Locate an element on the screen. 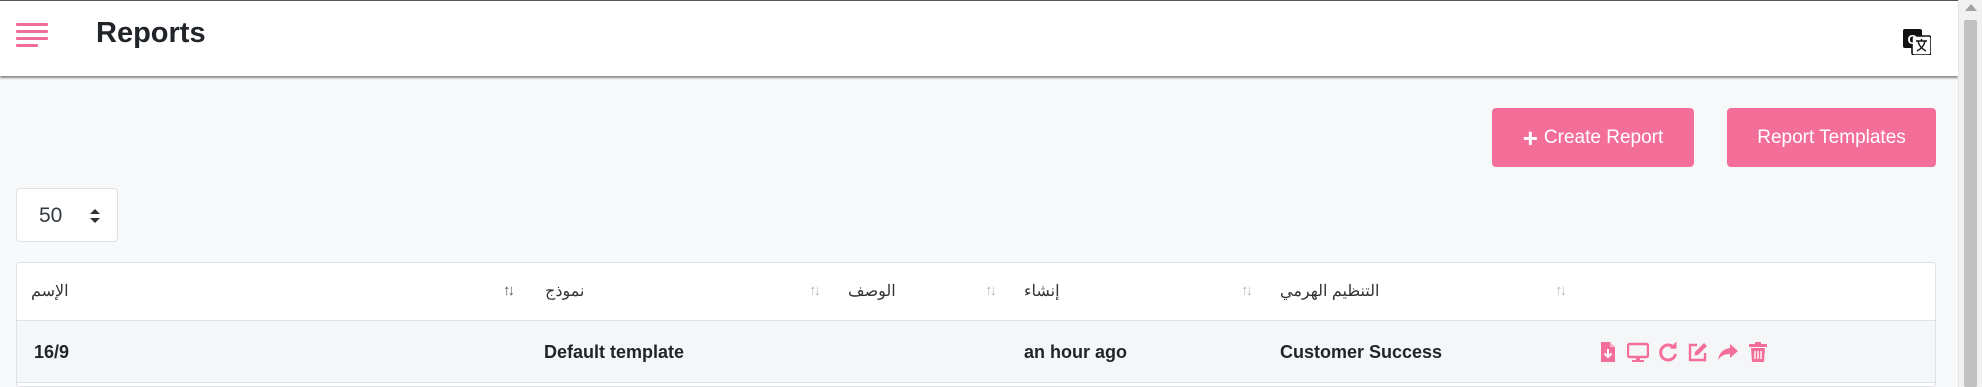 This screenshot has height=387, width=1982. cell-name: 16/9 is located at coordinates (52, 352).